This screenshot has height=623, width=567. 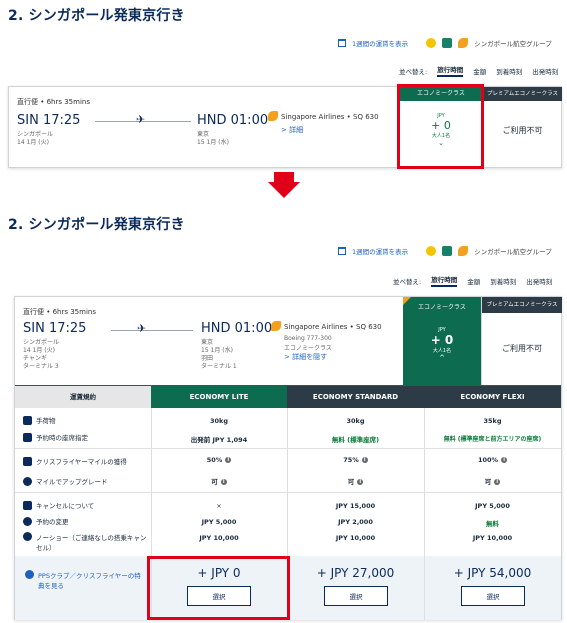 I want to click on seat-icon, so click(x=27, y=437).